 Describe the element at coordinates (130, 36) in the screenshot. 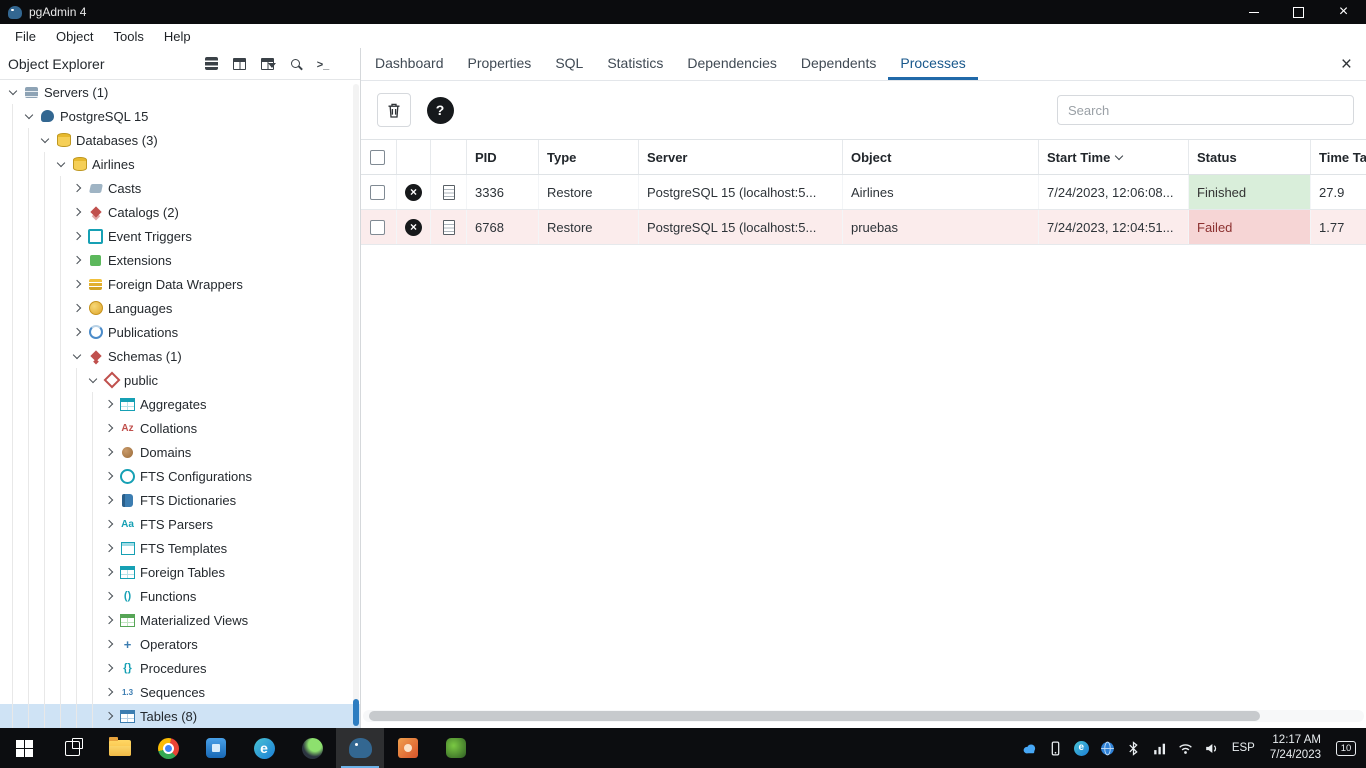

I see `menu-tools: Tools` at that location.